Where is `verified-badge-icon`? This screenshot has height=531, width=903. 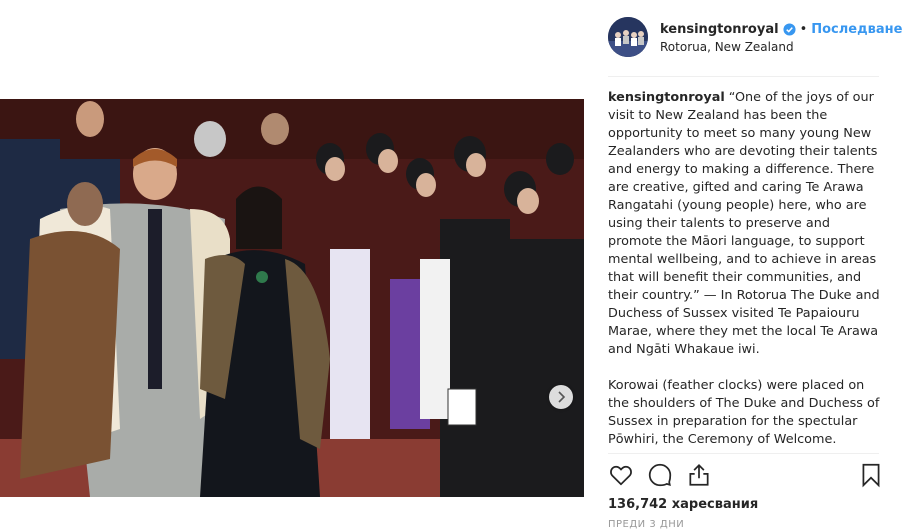
verified-badge-icon is located at coordinates (789, 29).